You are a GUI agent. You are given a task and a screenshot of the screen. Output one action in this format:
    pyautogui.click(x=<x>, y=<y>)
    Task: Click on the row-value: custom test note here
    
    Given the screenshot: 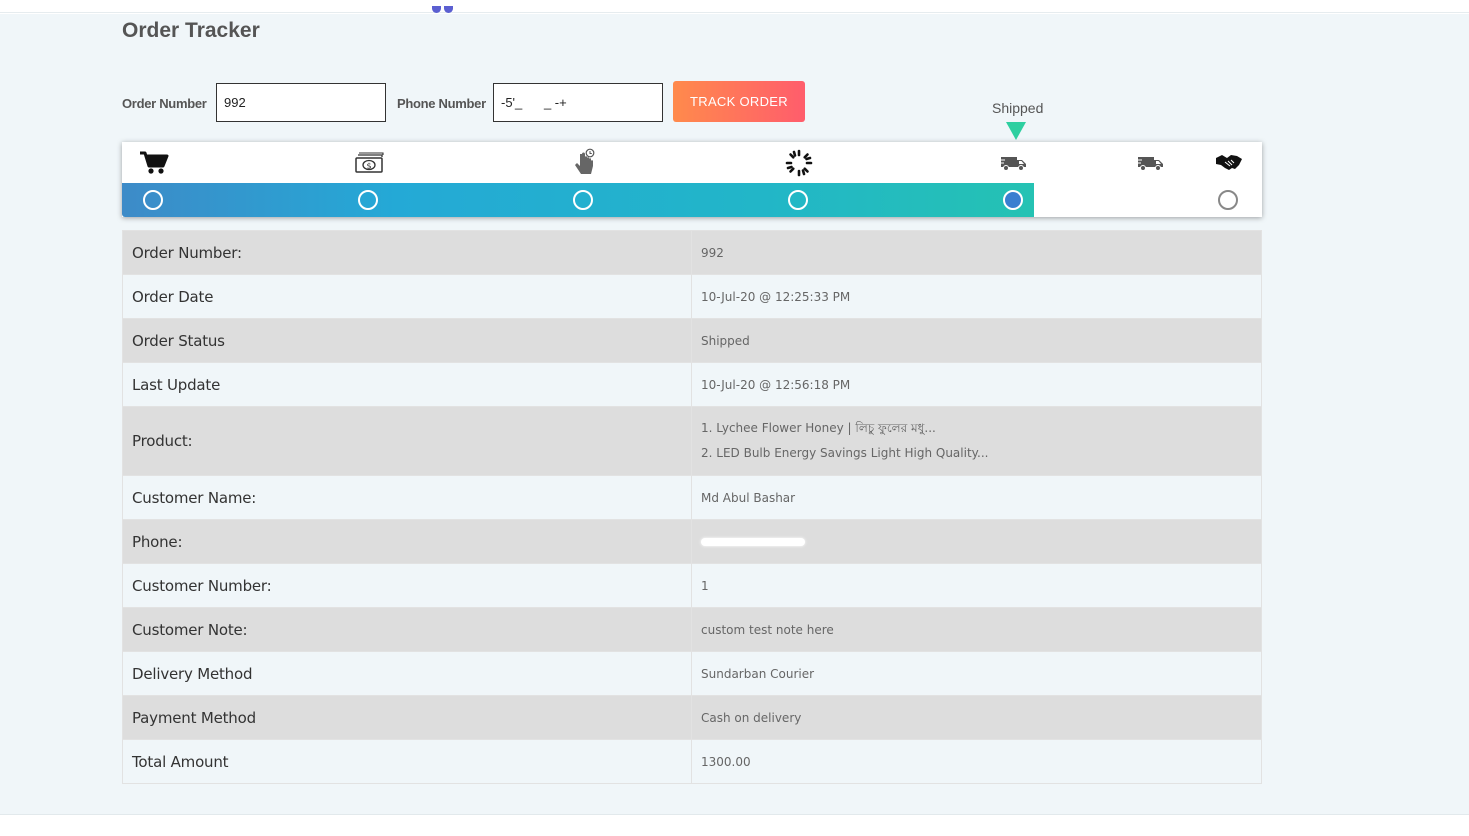 What is the action you would take?
    pyautogui.click(x=976, y=629)
    